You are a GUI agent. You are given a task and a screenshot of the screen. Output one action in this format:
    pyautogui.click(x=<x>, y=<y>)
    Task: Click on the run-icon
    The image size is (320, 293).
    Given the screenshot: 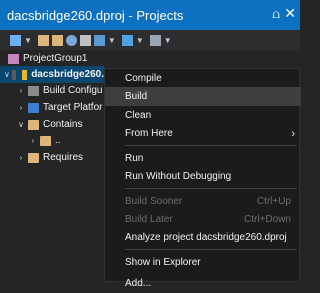 What is the action you would take?
    pyautogui.click(x=127, y=40)
    